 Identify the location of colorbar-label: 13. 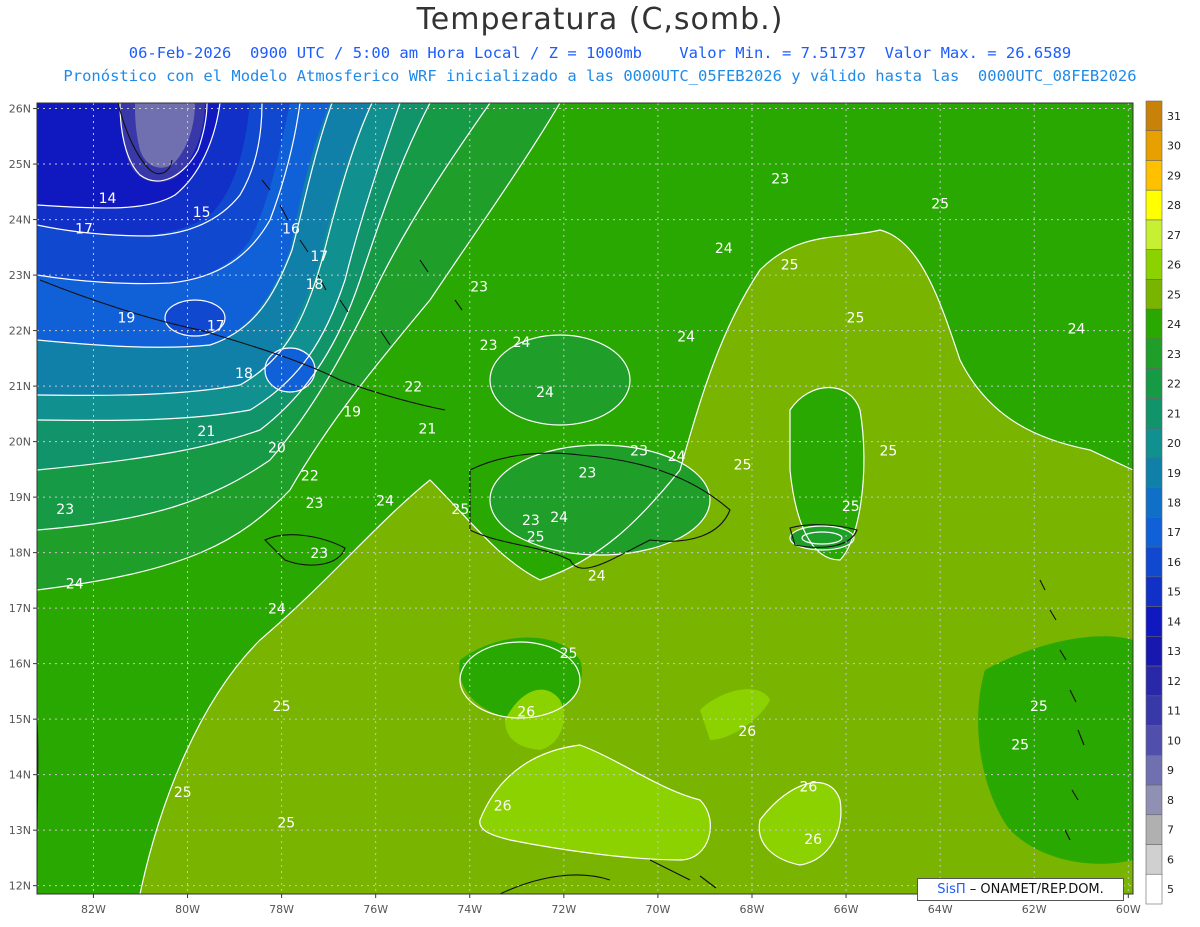
(1174, 651).